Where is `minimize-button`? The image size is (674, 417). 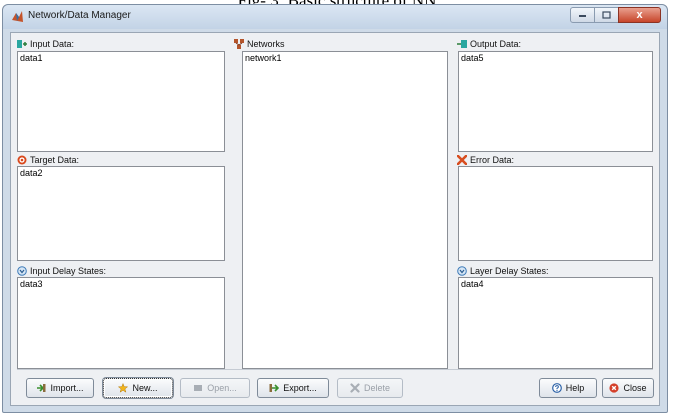
minimize-button is located at coordinates (582, 15).